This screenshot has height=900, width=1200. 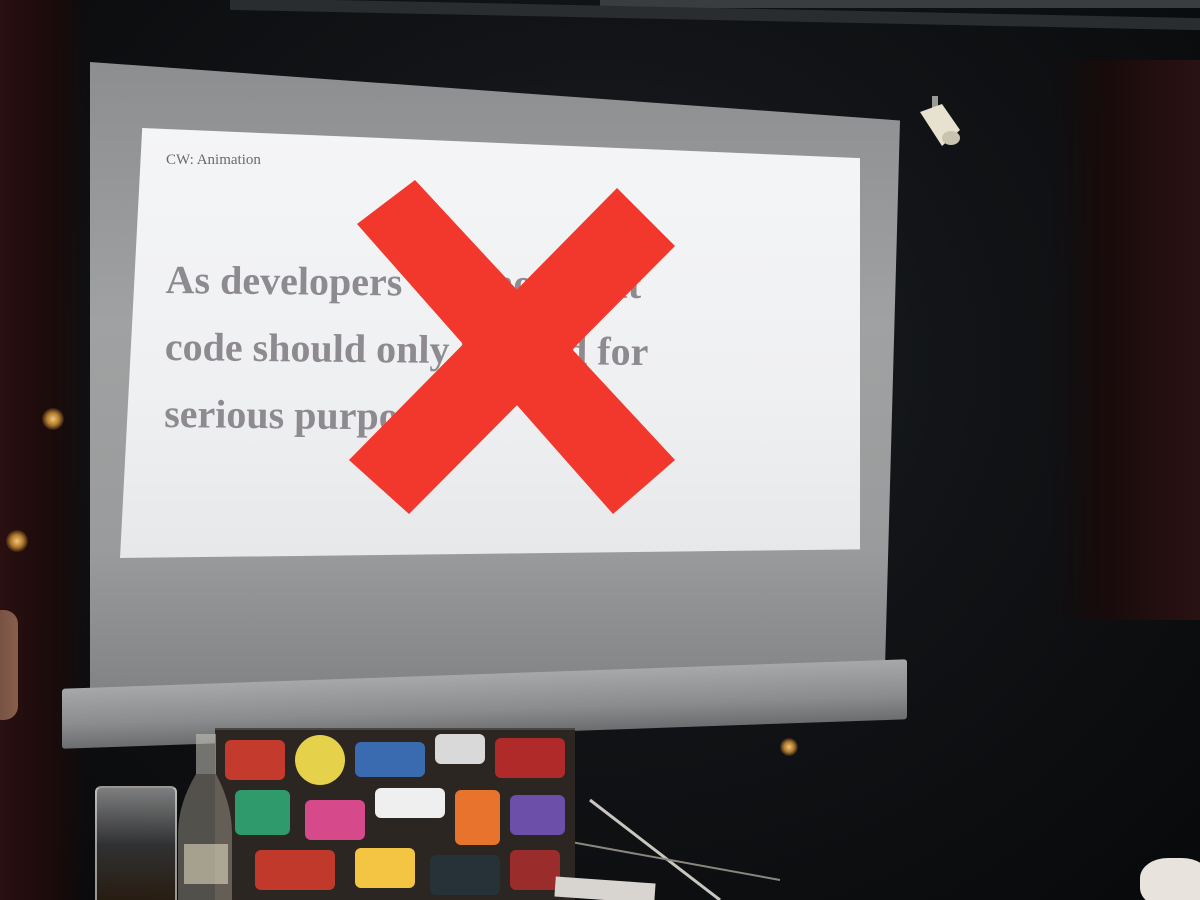 I want to click on content-warning-label: CW: Animation, so click(x=213, y=160).